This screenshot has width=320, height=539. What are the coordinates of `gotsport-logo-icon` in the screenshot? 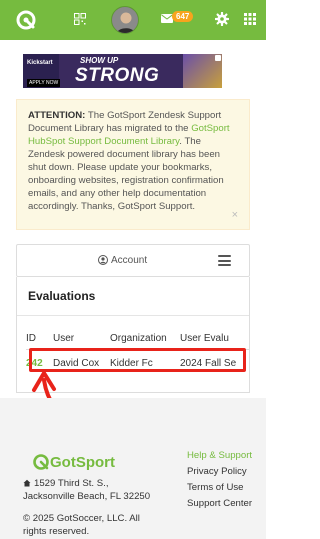 It's located at (26, 20).